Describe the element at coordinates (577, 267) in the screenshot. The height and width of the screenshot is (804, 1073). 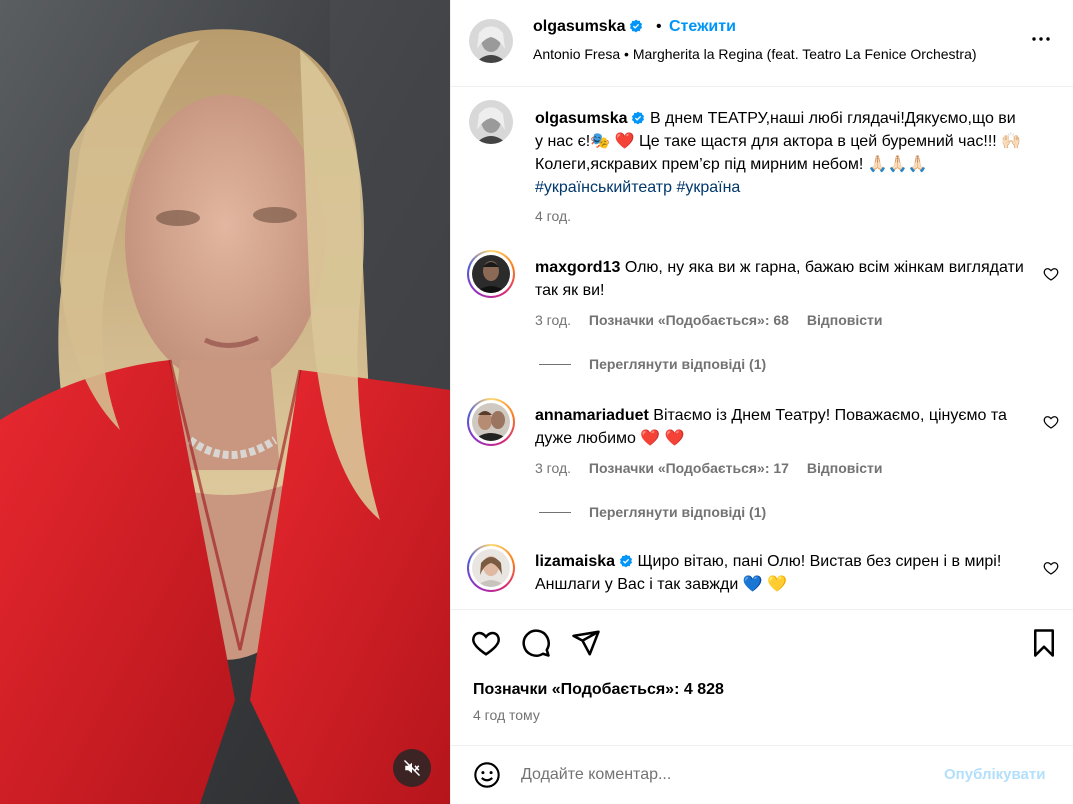
I see `comment-username: maxgord13` at that location.